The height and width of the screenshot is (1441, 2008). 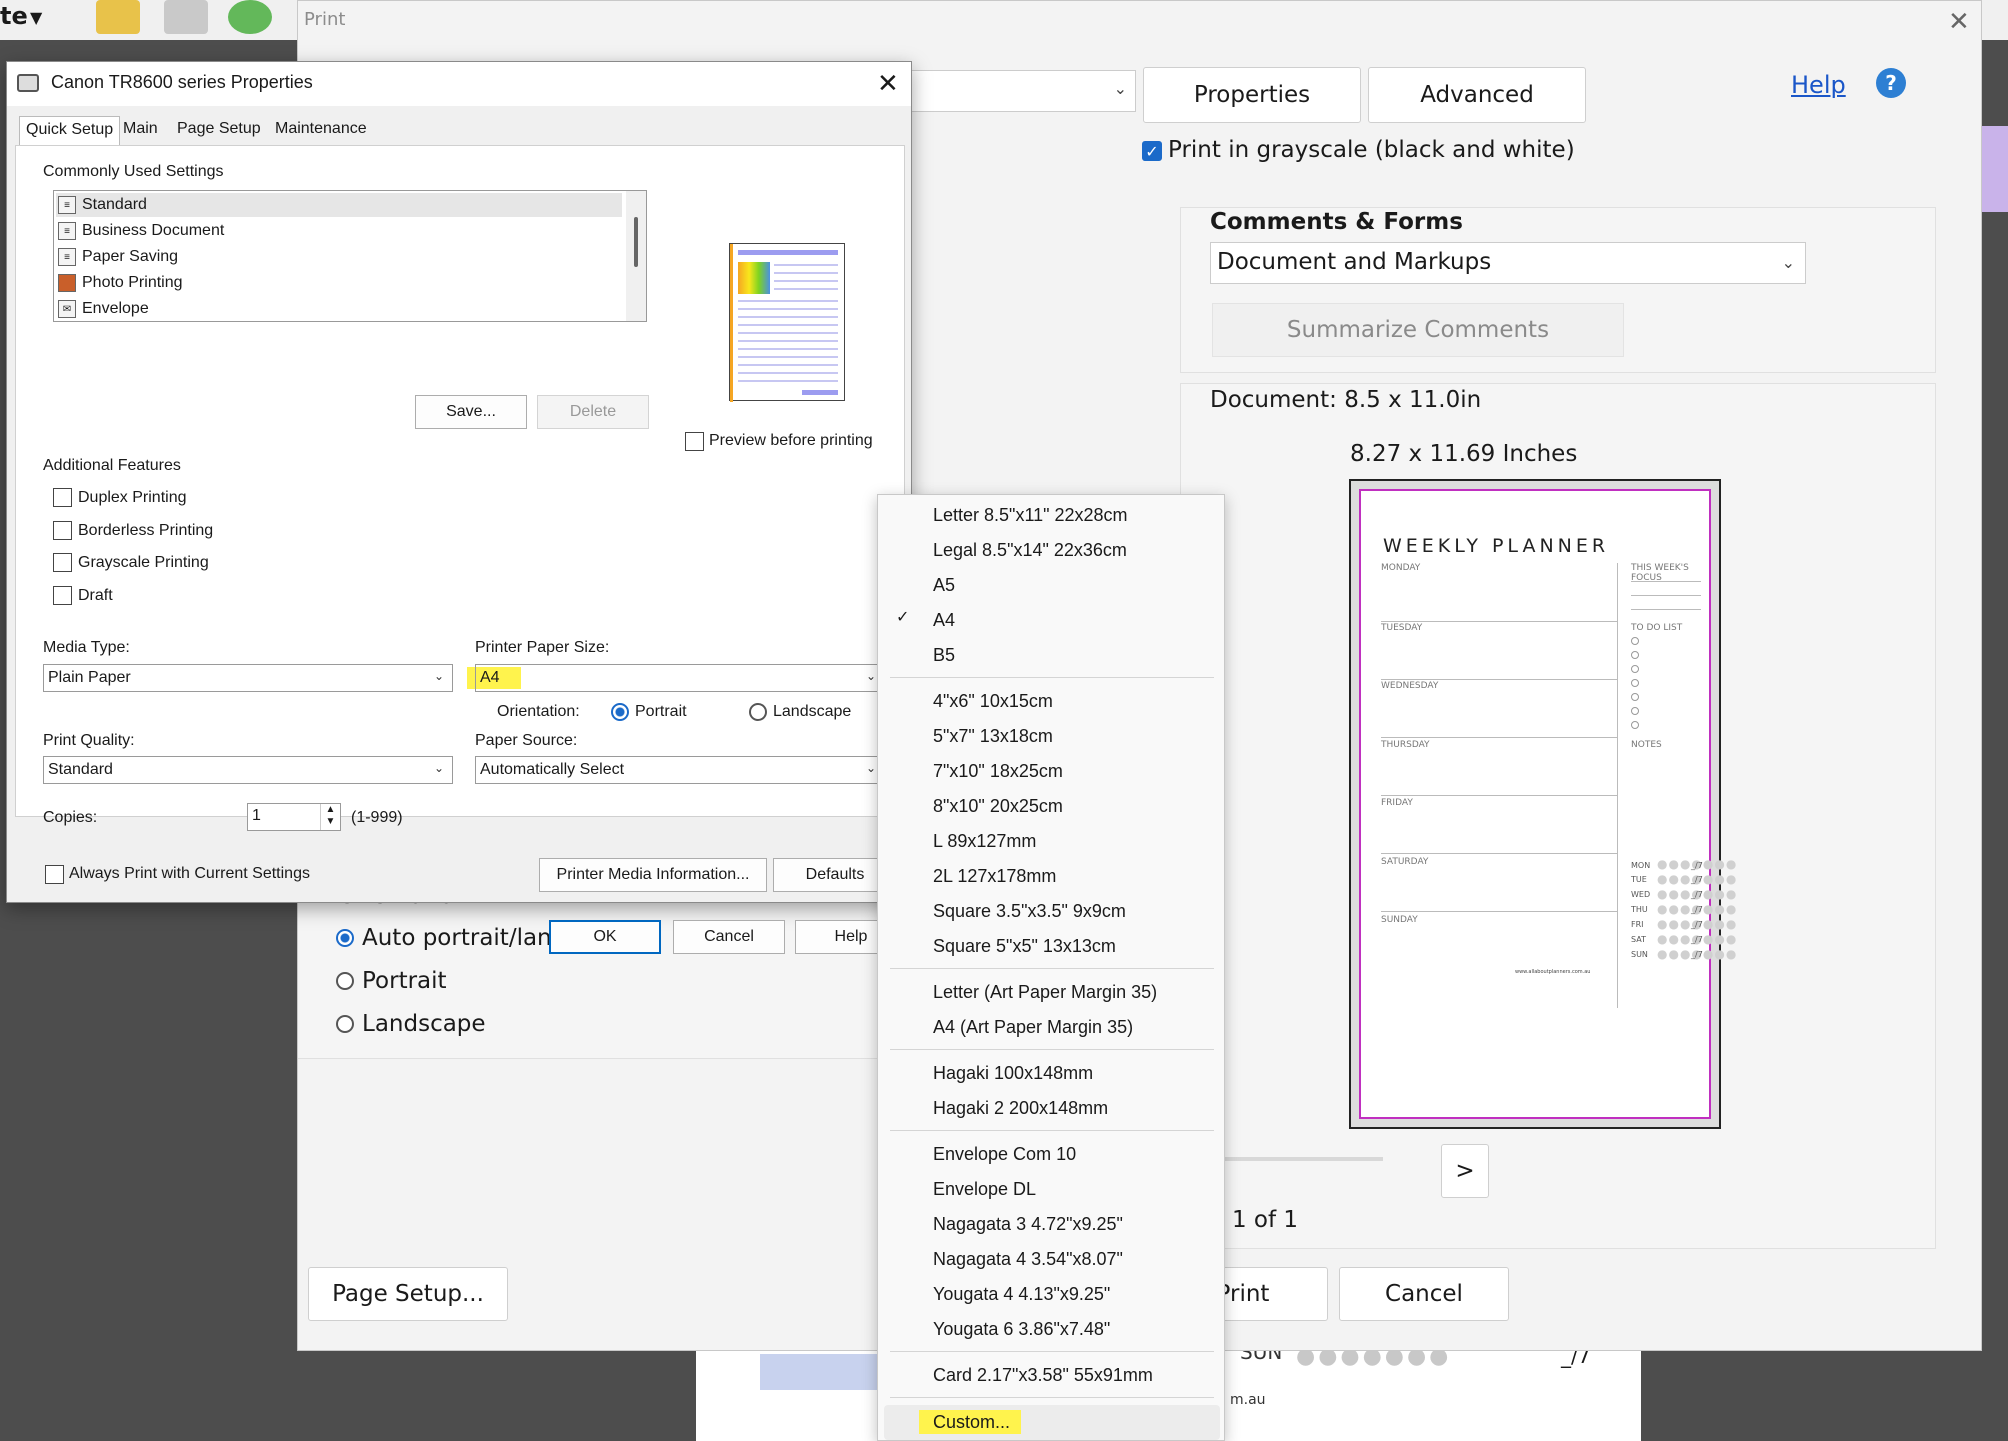 What do you see at coordinates (153, 230) in the screenshot?
I see `list-item-label: Business Document` at bounding box center [153, 230].